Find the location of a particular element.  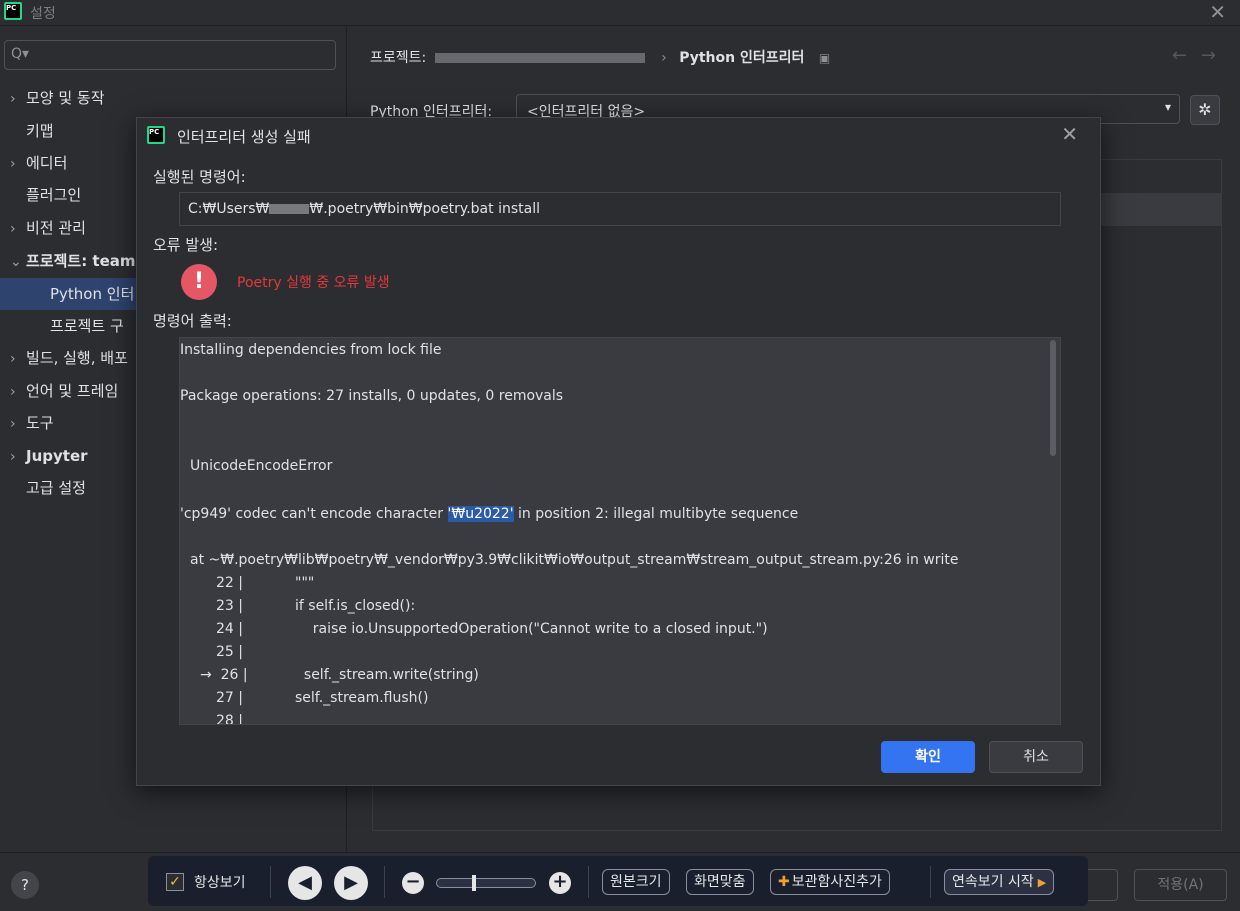

command-suffix: ₩.poetry₩bin₩poetry.bat install is located at coordinates (424, 209).